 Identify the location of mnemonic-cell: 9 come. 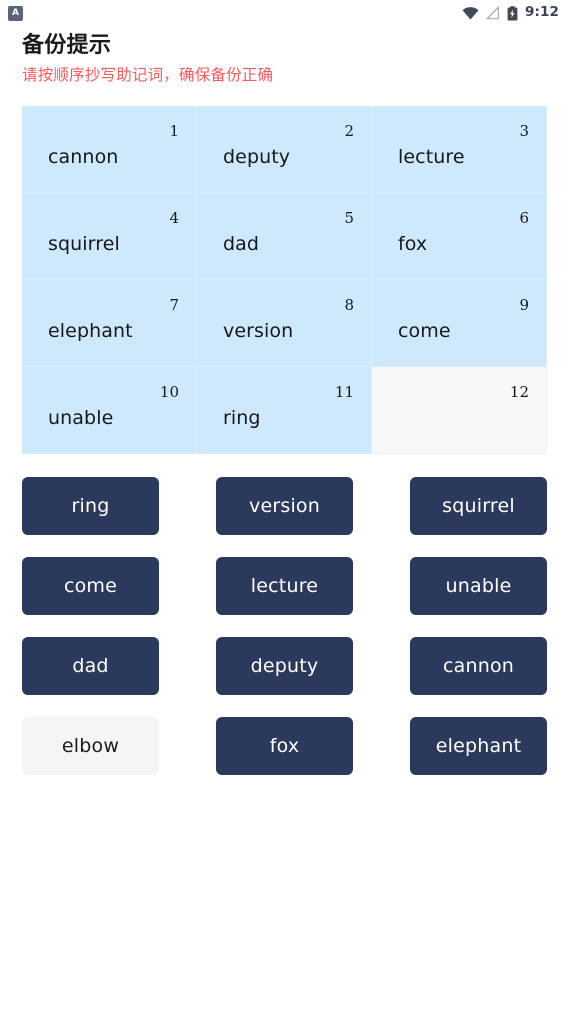
(459, 323).